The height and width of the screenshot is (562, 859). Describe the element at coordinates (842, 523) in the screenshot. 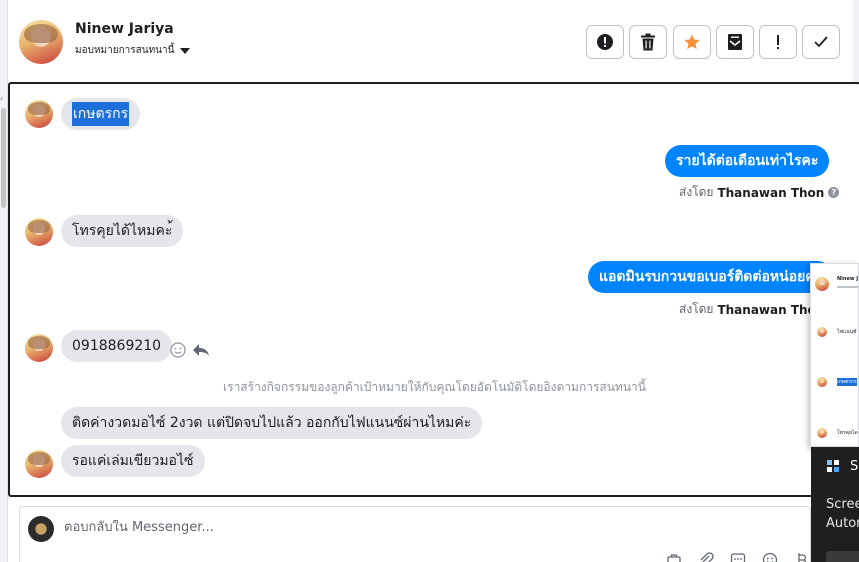

I see `toast-body-line: Autor` at that location.